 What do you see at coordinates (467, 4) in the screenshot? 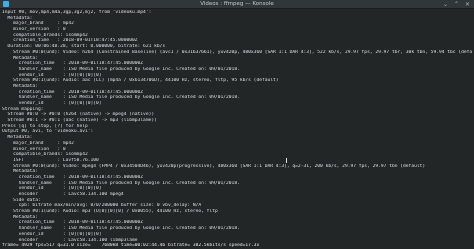
I see `close-icon: ✕` at bounding box center [467, 4].